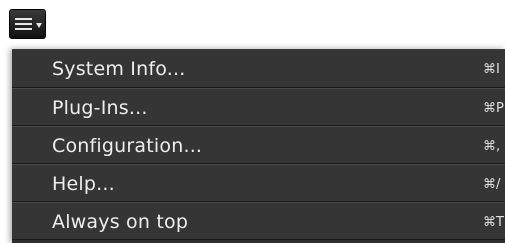 This screenshot has height=243, width=505. Describe the element at coordinates (23, 24) in the screenshot. I see `hamburger-menu-icon` at that location.